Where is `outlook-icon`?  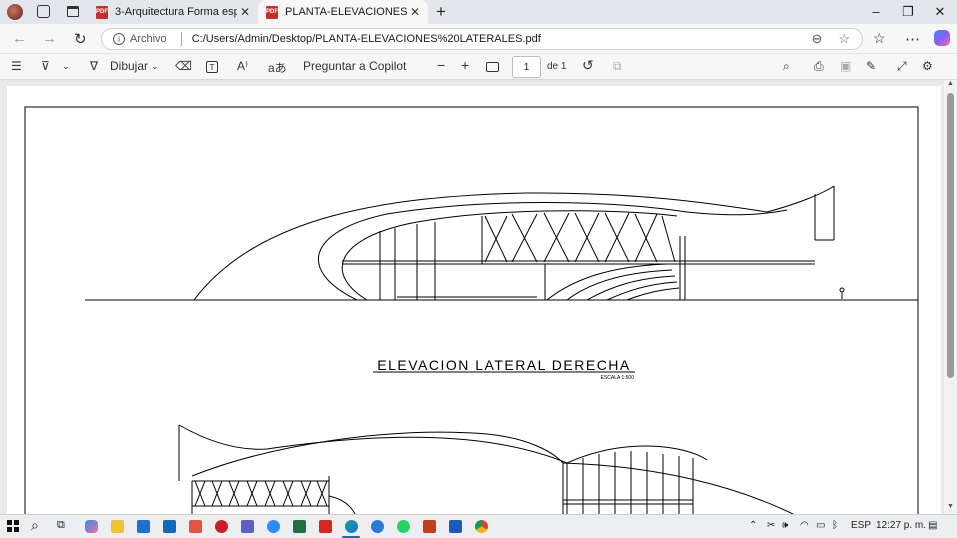 outlook-icon is located at coordinates (169, 526).